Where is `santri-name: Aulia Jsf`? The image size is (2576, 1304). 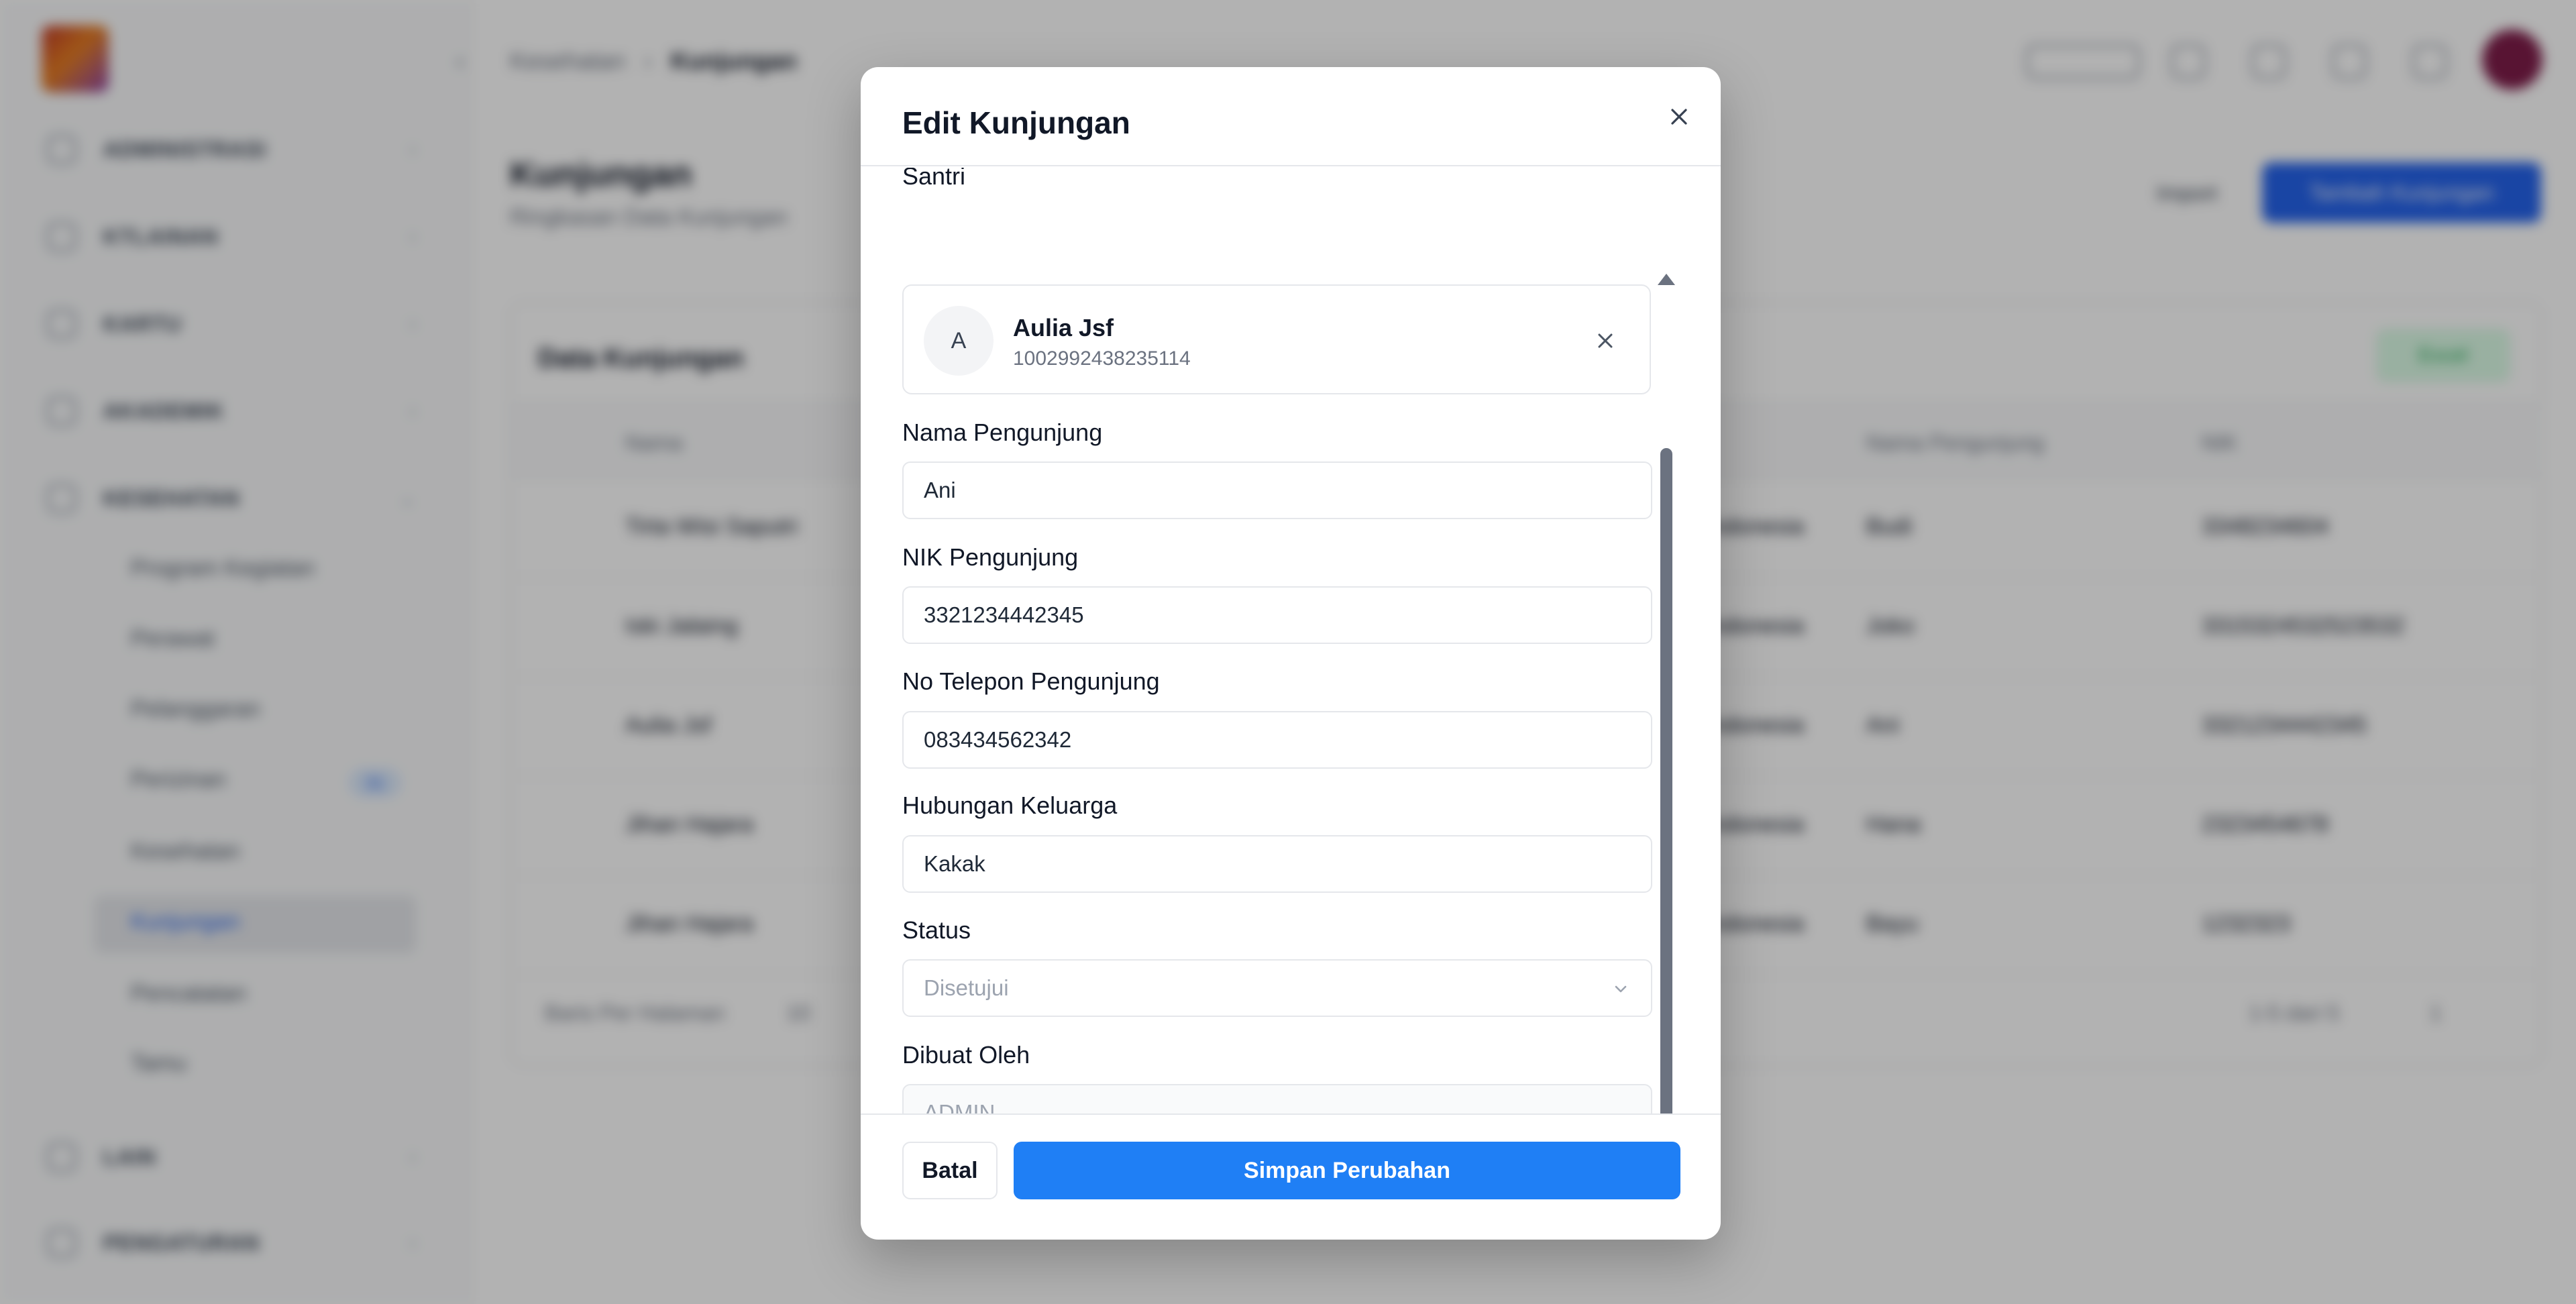
santri-name: Aulia Jsf is located at coordinates (1063, 327).